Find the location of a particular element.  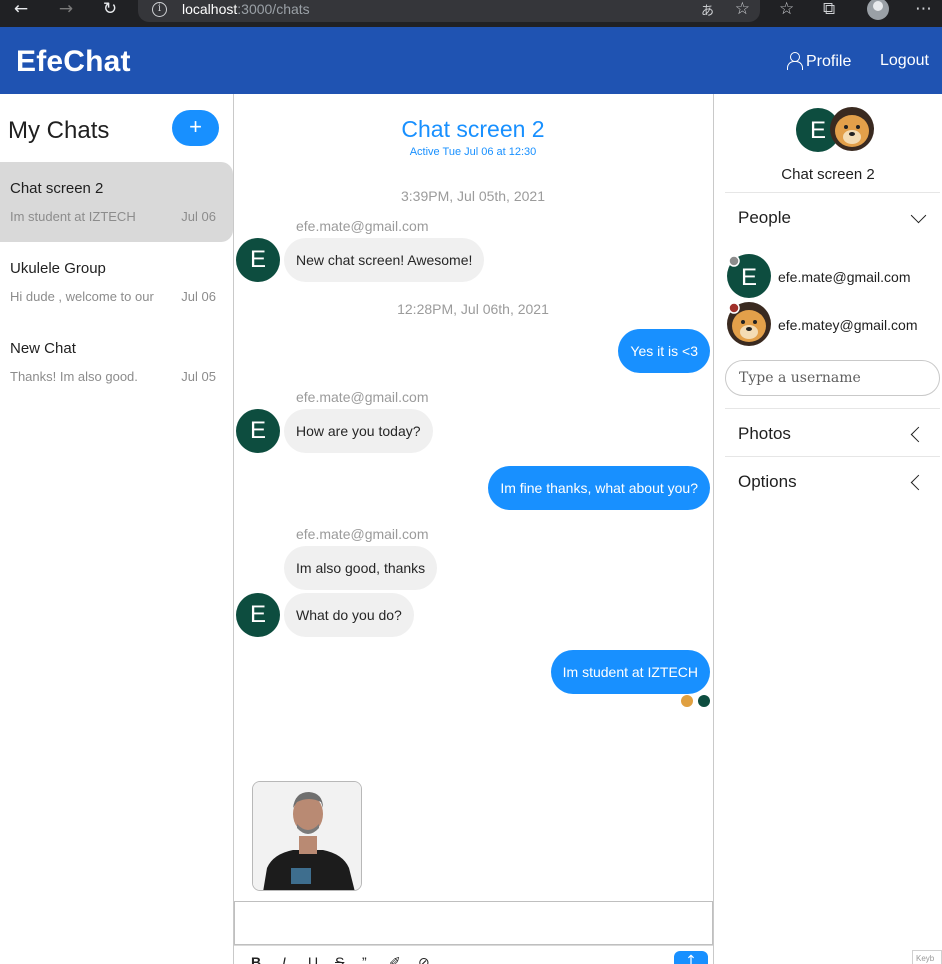

emoji-icon: ⊘ is located at coordinates (424, 959).